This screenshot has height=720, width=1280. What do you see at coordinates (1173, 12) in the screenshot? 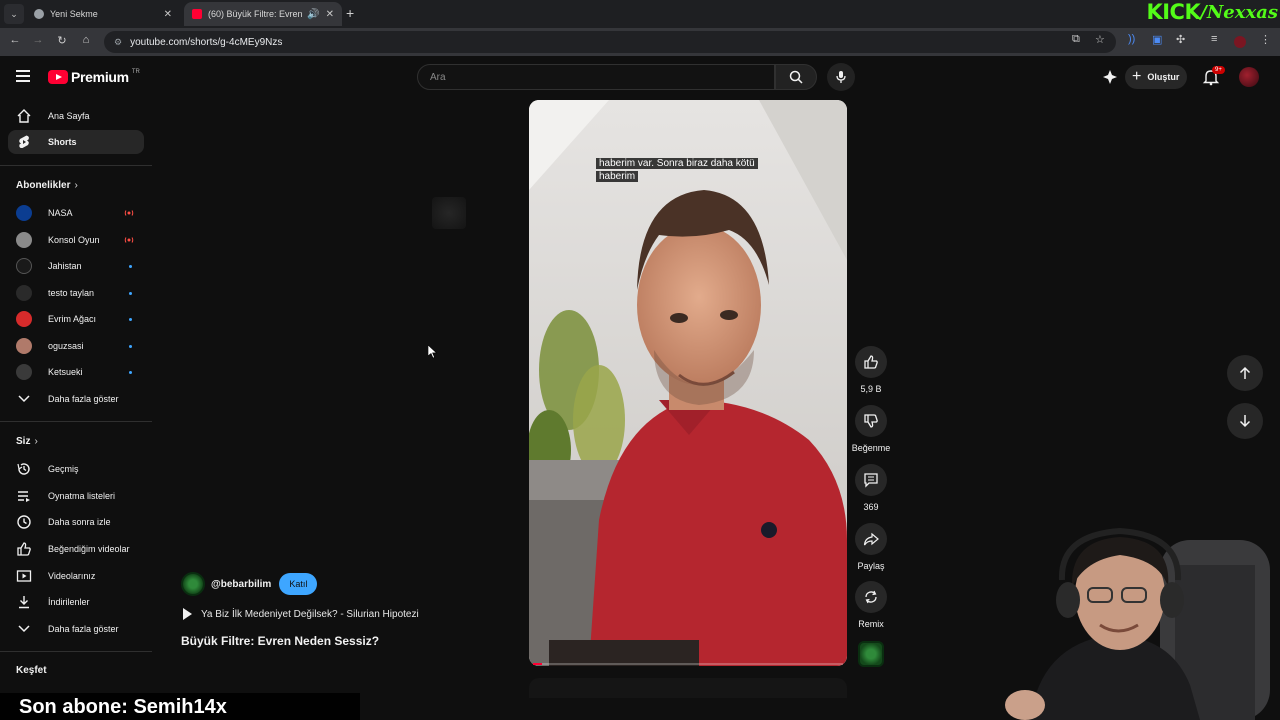
I see `kick-wordmark: KICK` at bounding box center [1173, 12].